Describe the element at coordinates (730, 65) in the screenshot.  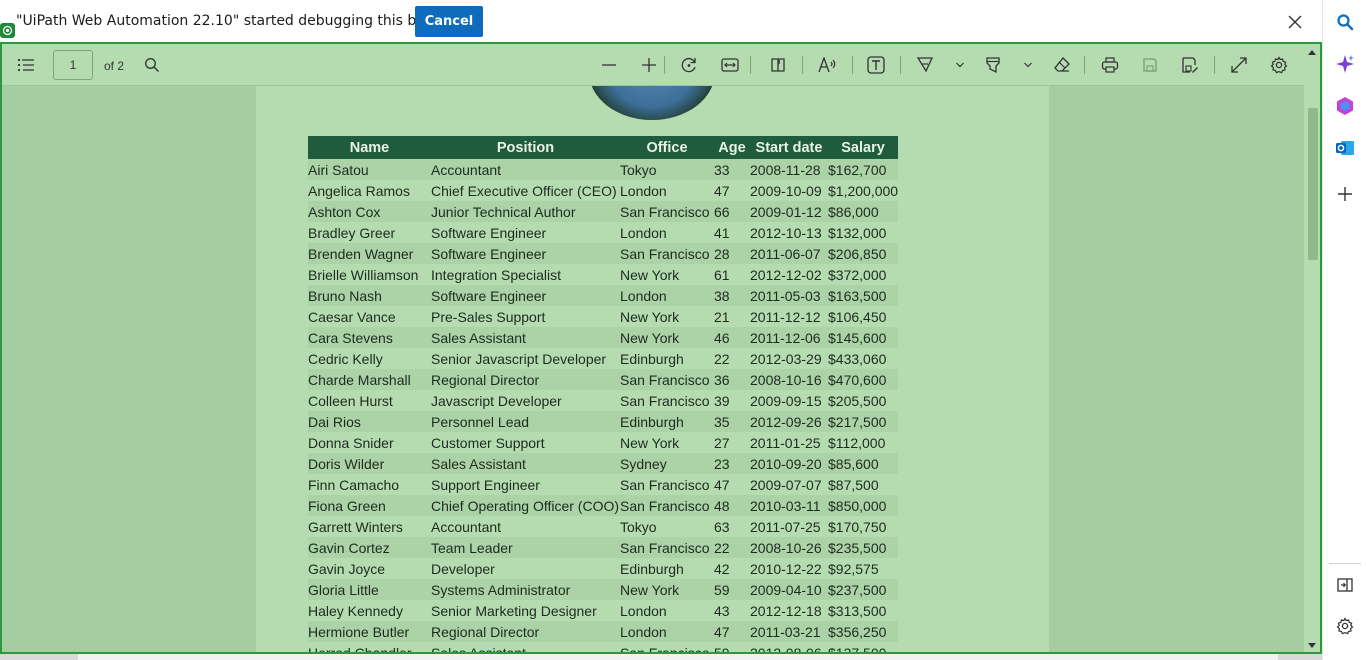
I see `fit-to-width-icon` at that location.